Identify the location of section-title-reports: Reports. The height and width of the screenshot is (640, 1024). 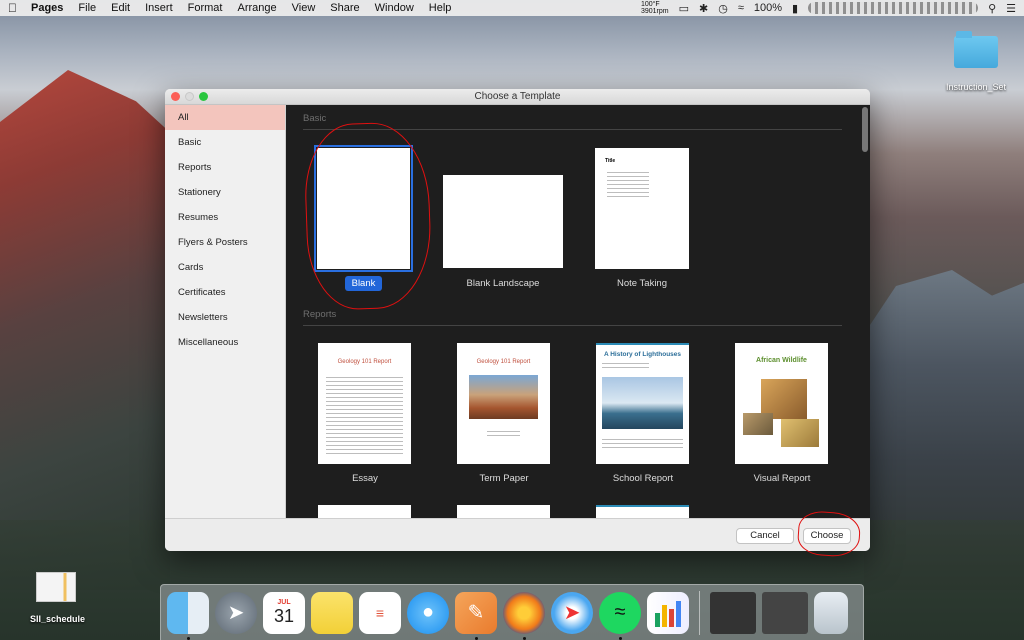
(320, 314).